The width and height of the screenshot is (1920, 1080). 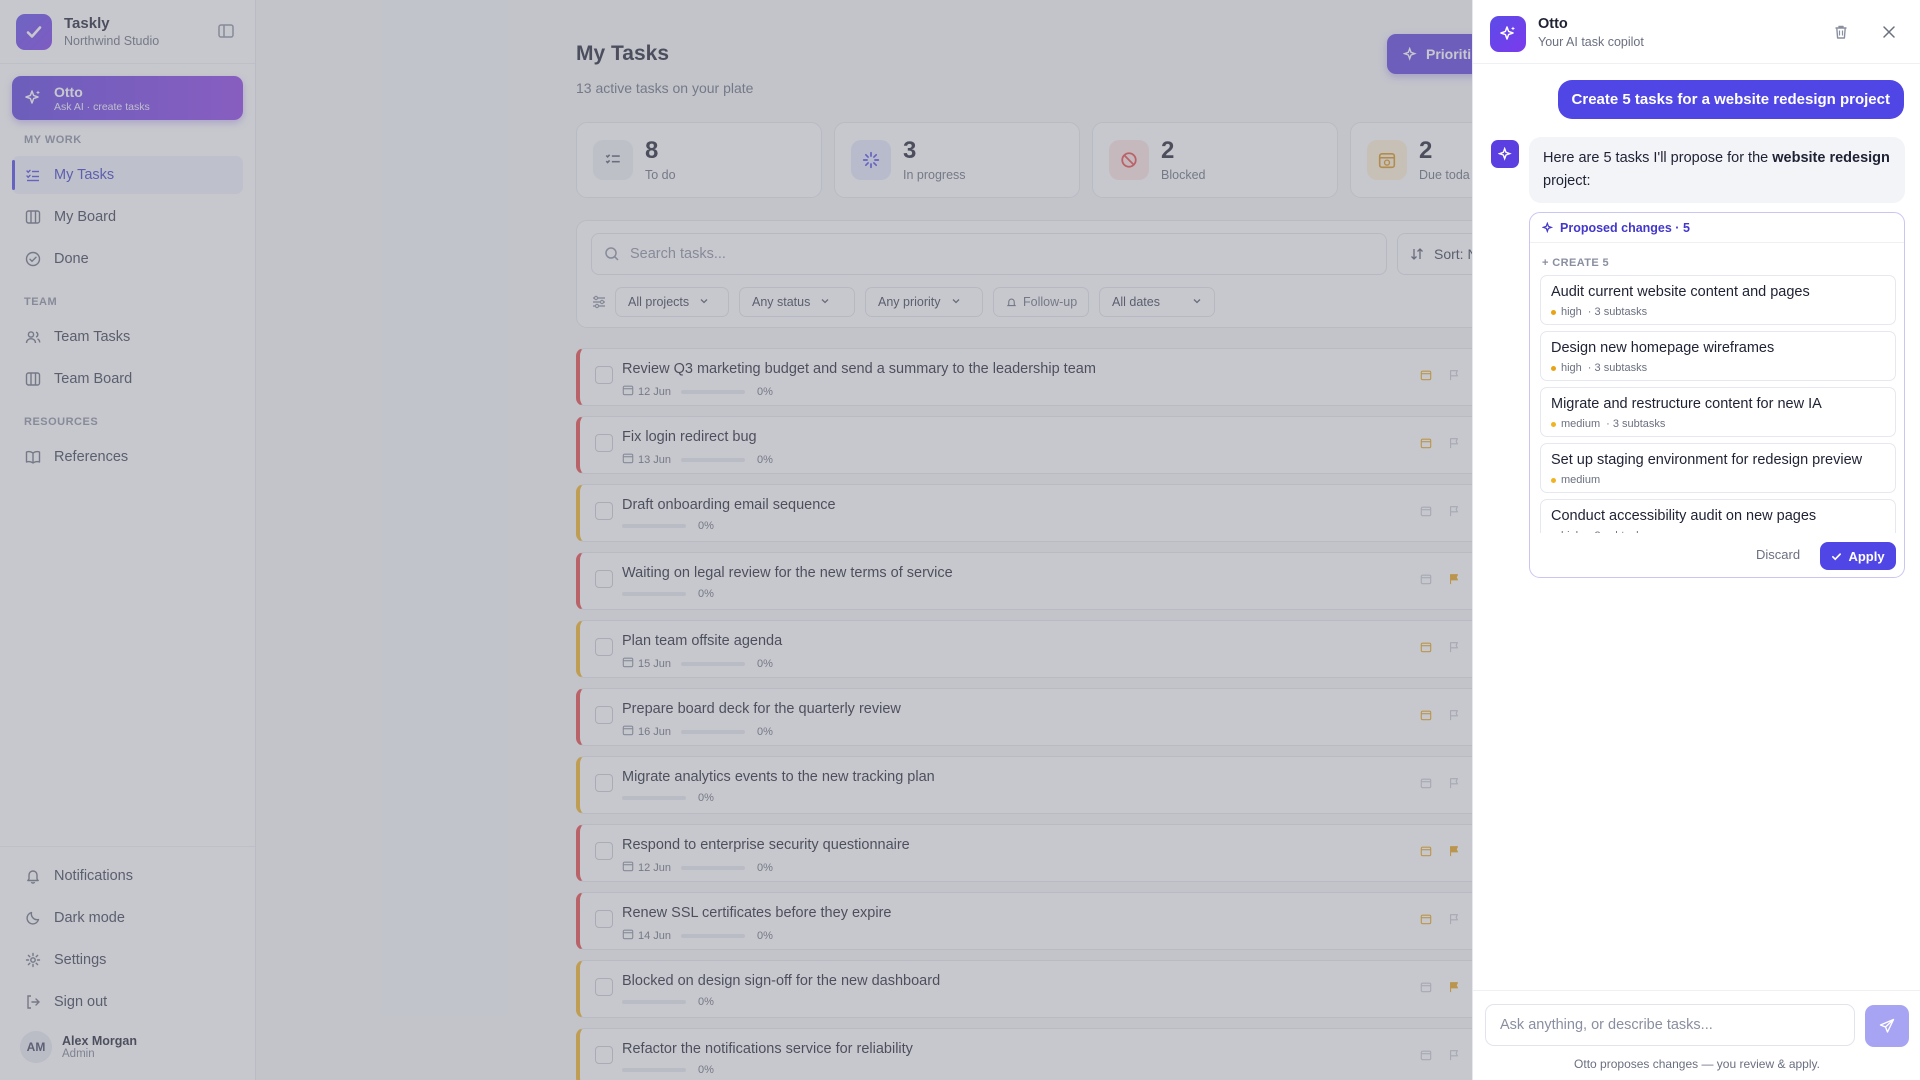 What do you see at coordinates (1684, 516) in the screenshot?
I see `proposal-title: Conduct accessibility audit on new pages` at bounding box center [1684, 516].